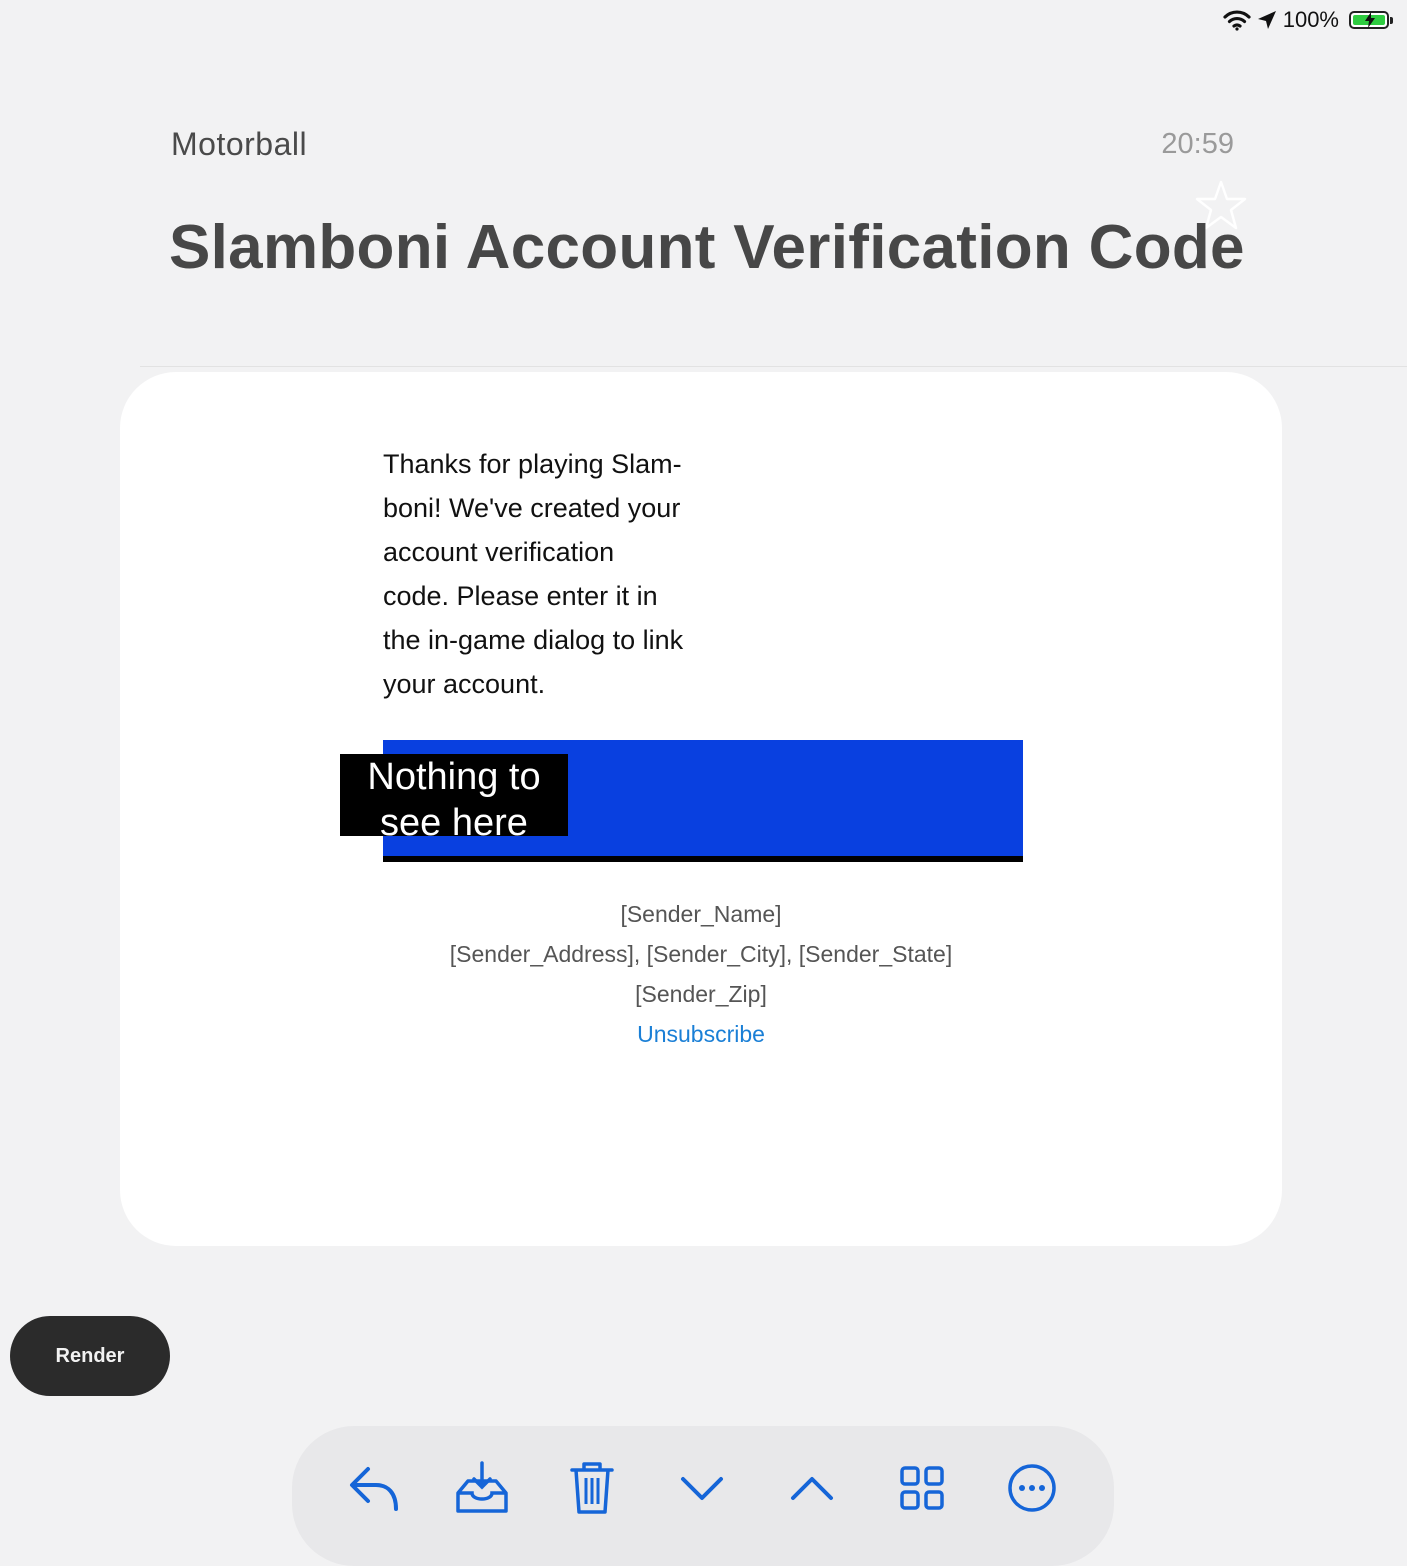 The height and width of the screenshot is (1566, 1407). I want to click on render-button: Render, so click(90, 1356).